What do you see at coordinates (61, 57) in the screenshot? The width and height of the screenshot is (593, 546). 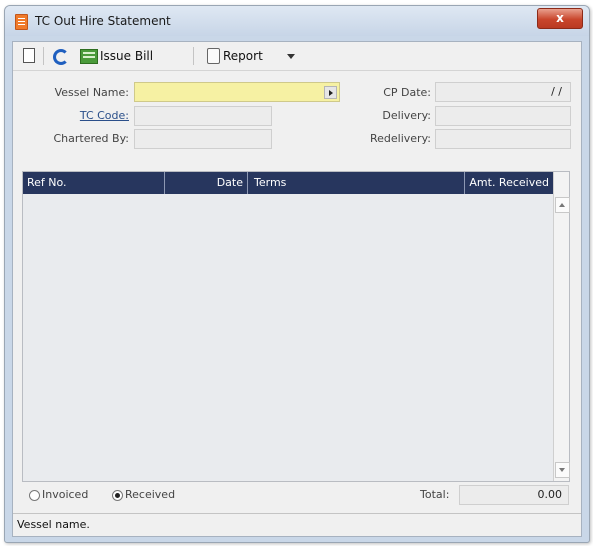 I see `refresh-icon` at bounding box center [61, 57].